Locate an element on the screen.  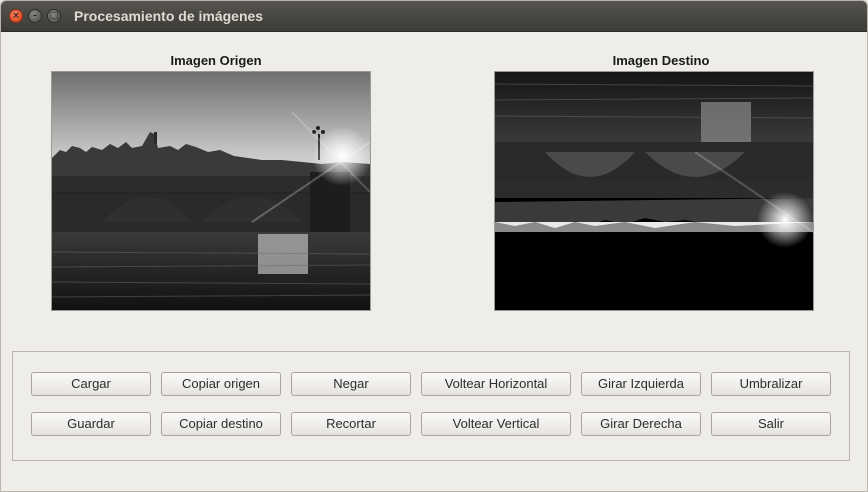
minimize-icon: – is located at coordinates (35, 16).